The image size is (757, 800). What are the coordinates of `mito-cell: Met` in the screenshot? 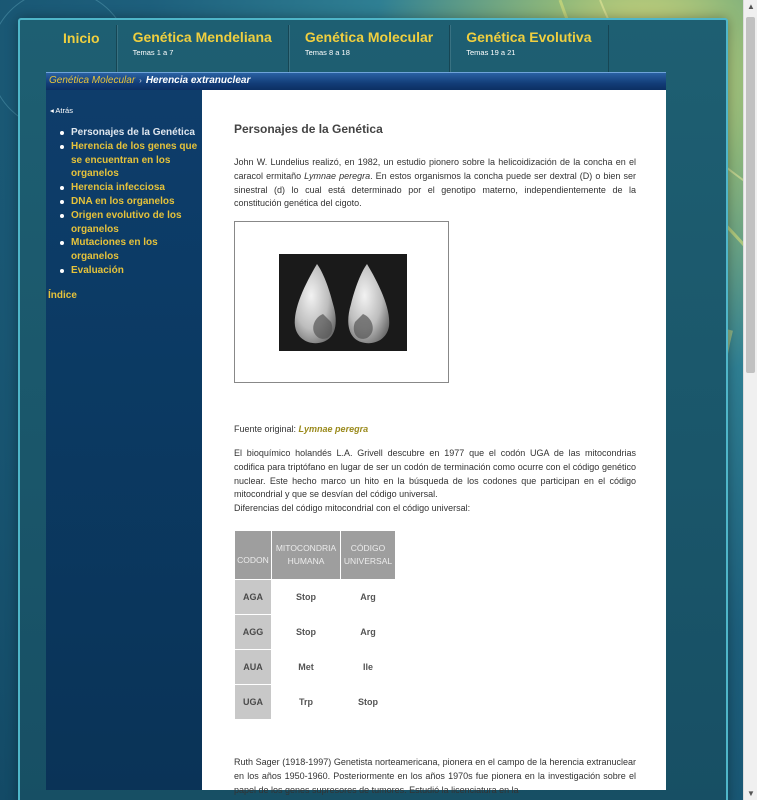 It's located at (306, 666).